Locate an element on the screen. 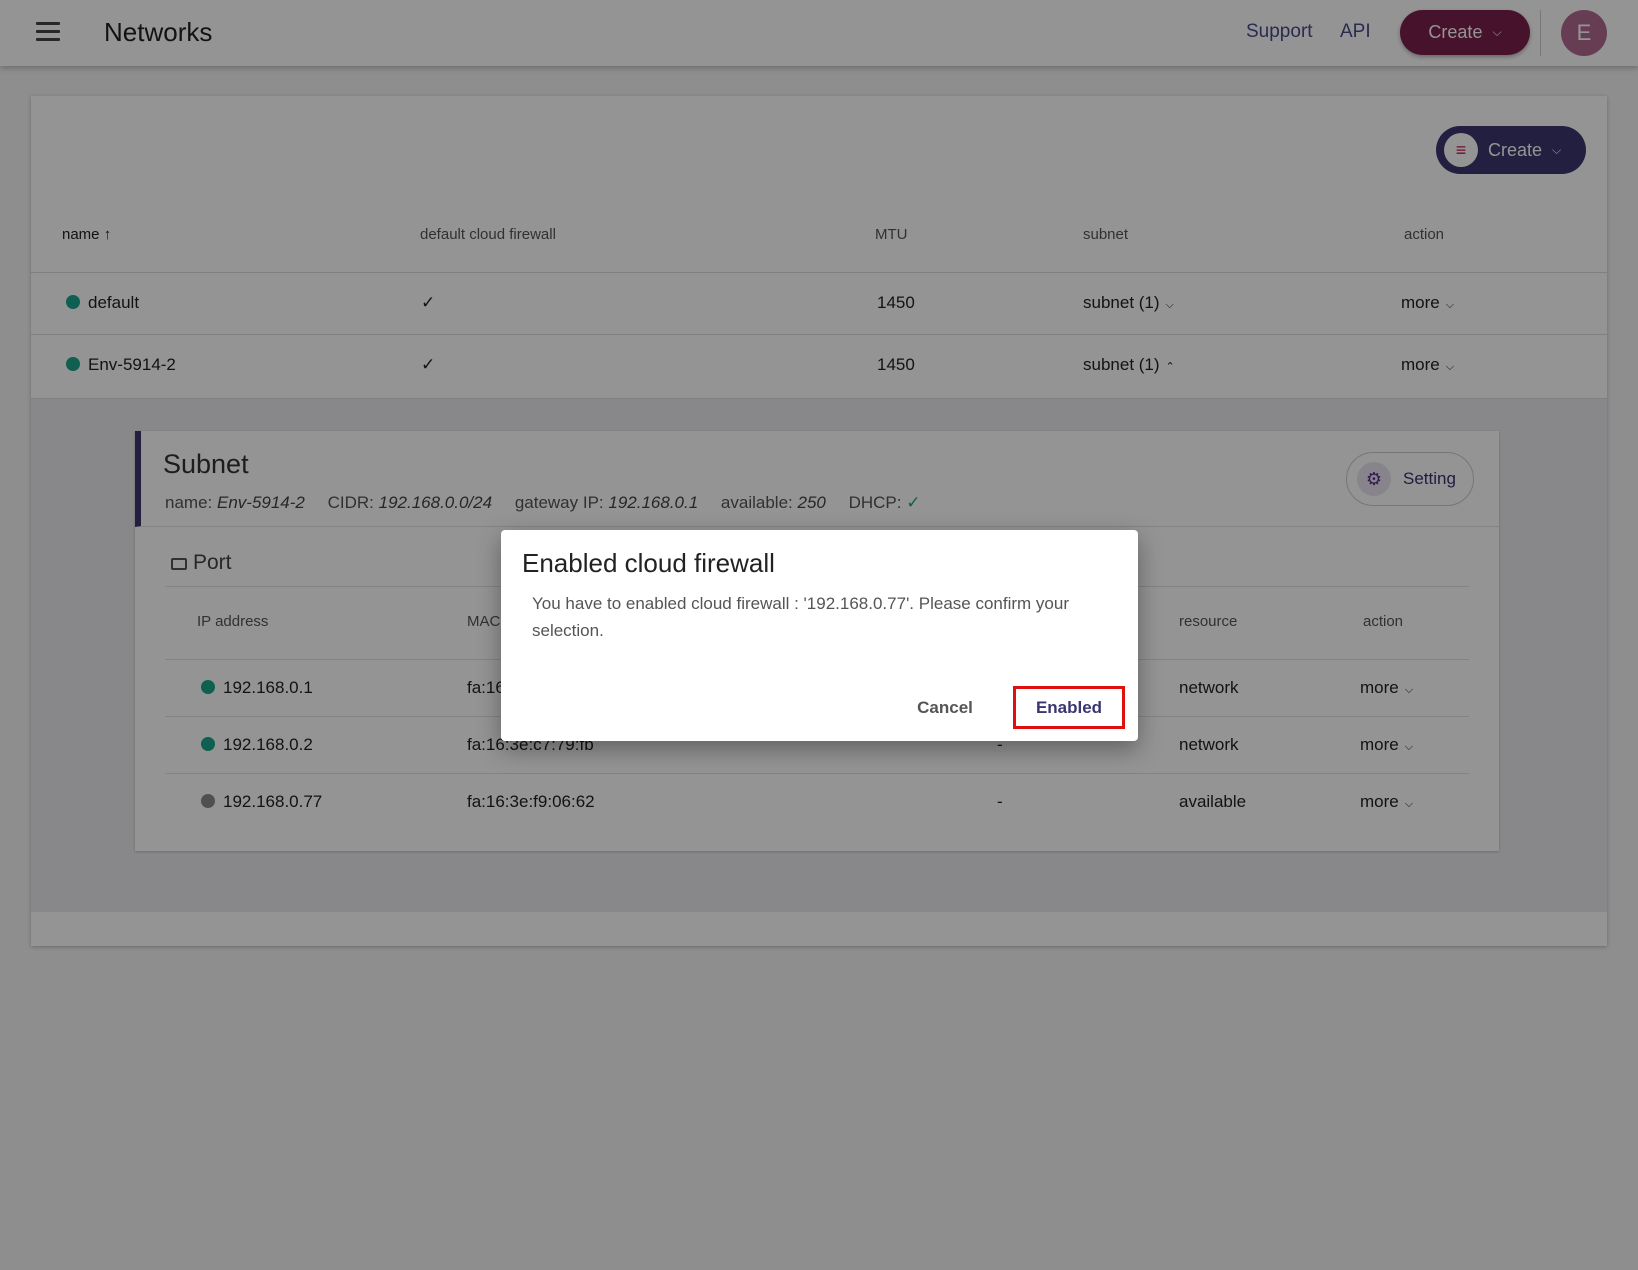 Image resolution: width=1638 pixels, height=1270 pixels. cancel-button: Cancel is located at coordinates (945, 707).